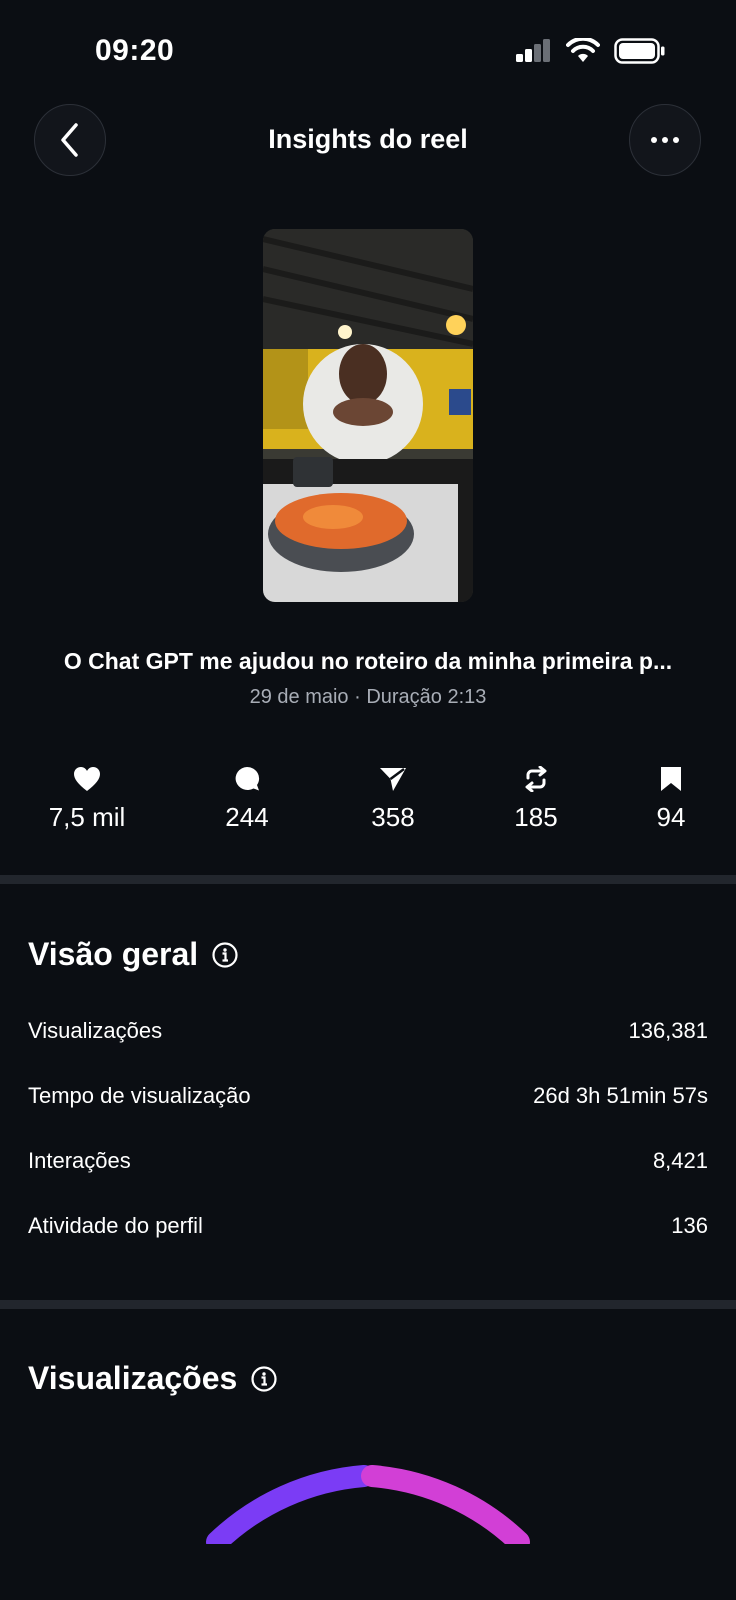 This screenshot has width=736, height=1600. I want to click on likes-count: 7,5 mil, so click(87, 817).